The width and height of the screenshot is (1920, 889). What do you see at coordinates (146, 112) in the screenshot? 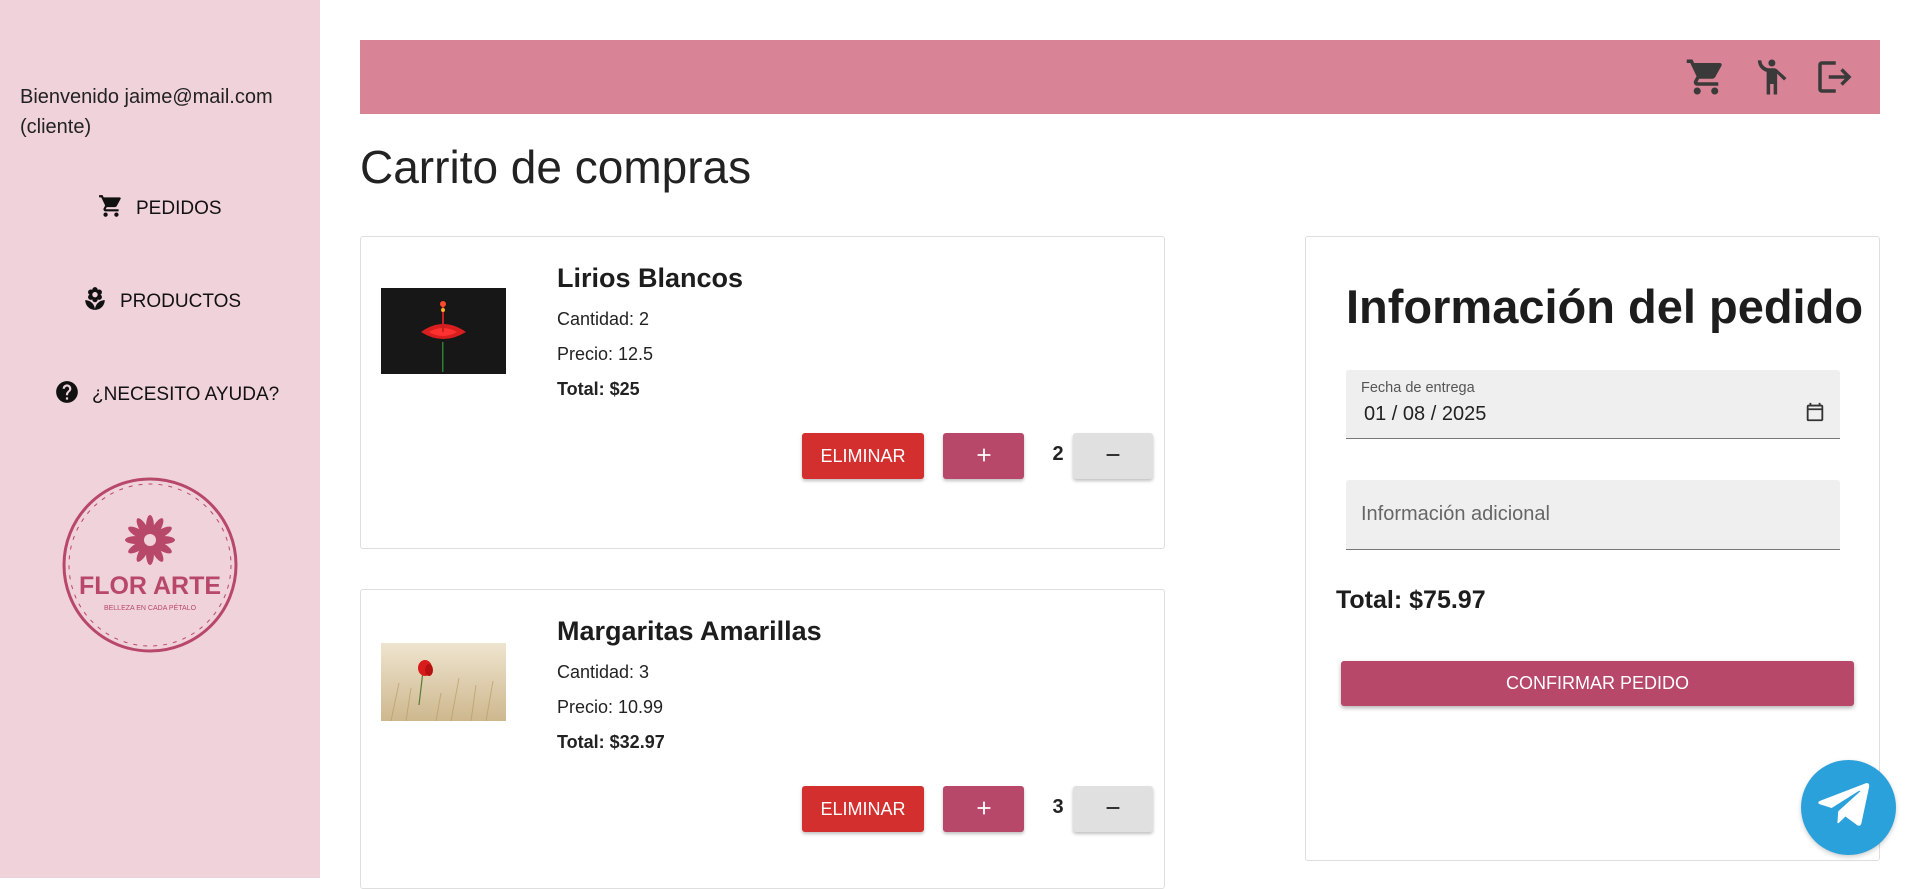
I see `welcome-text: Bienvenido jaime@mail.com (cliente)` at bounding box center [146, 112].